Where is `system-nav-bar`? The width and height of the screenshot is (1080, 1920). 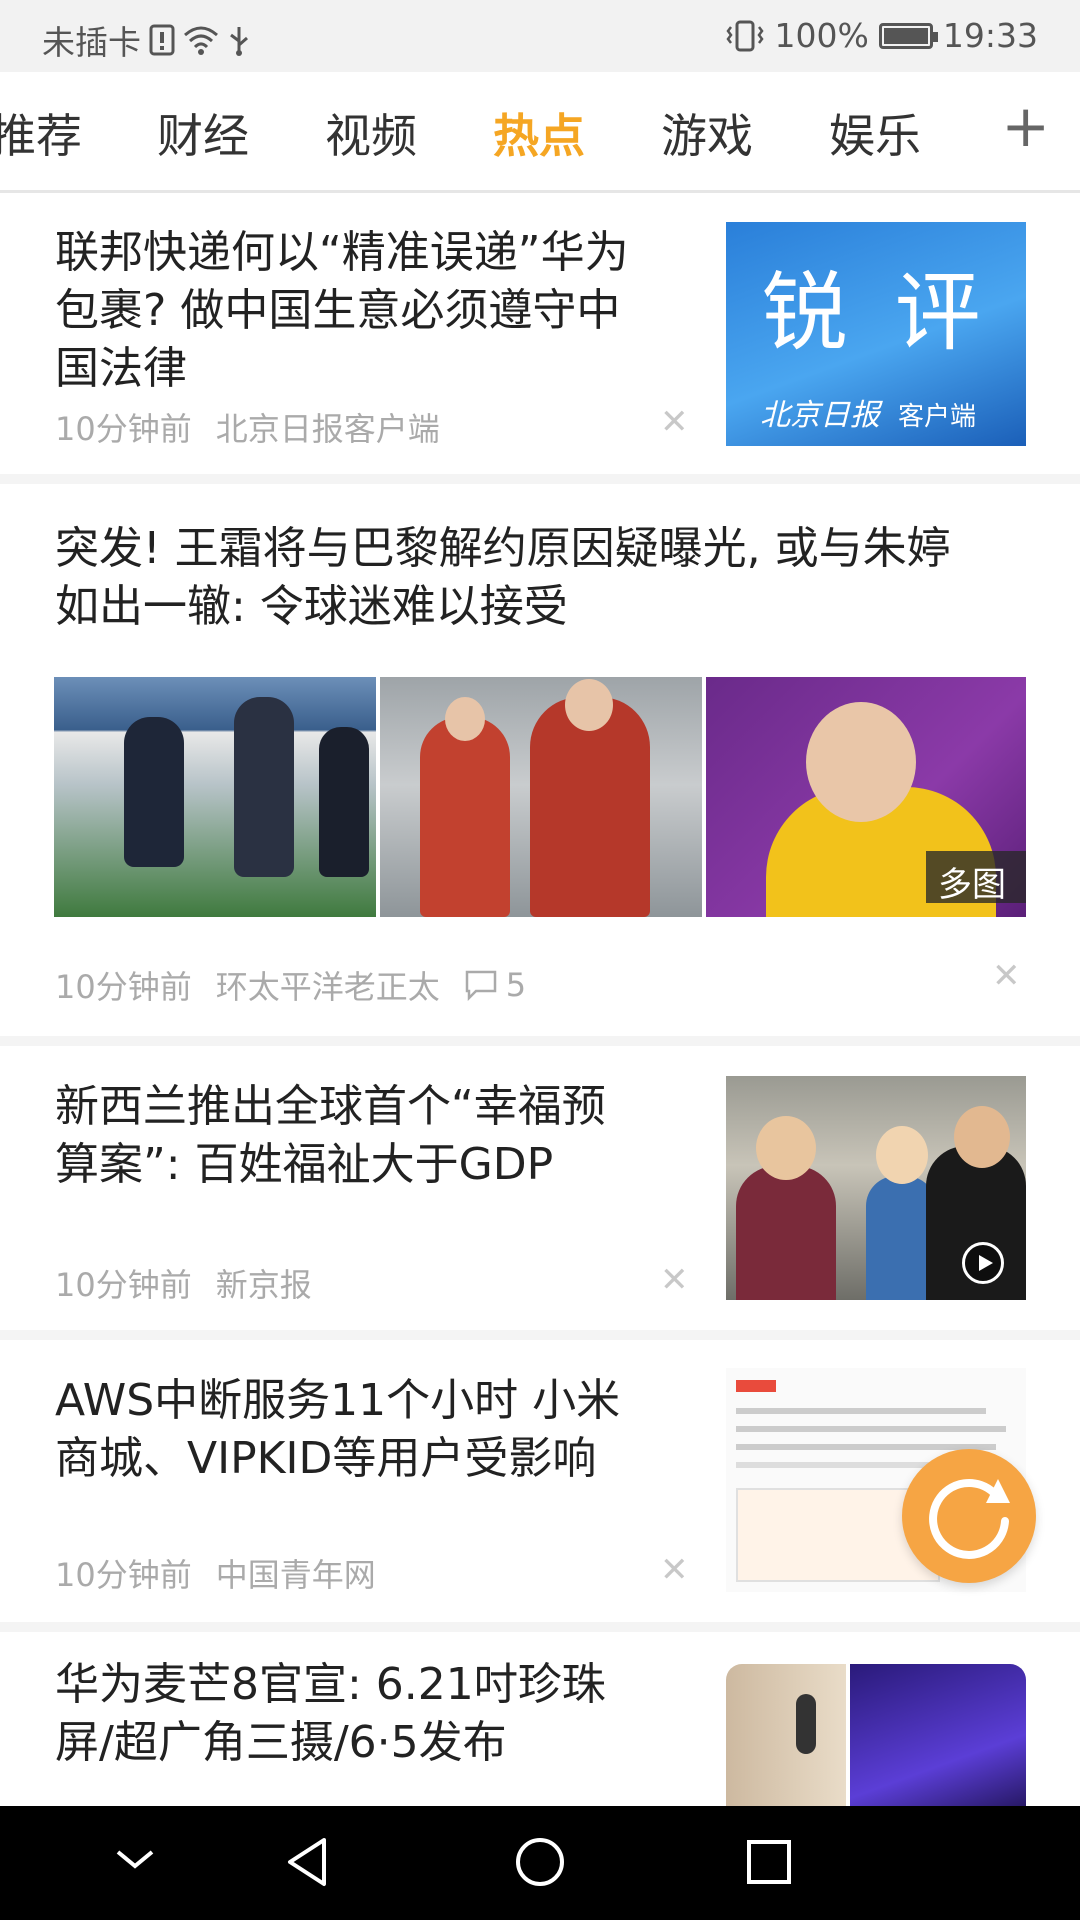
system-nav-bar is located at coordinates (540, 1863).